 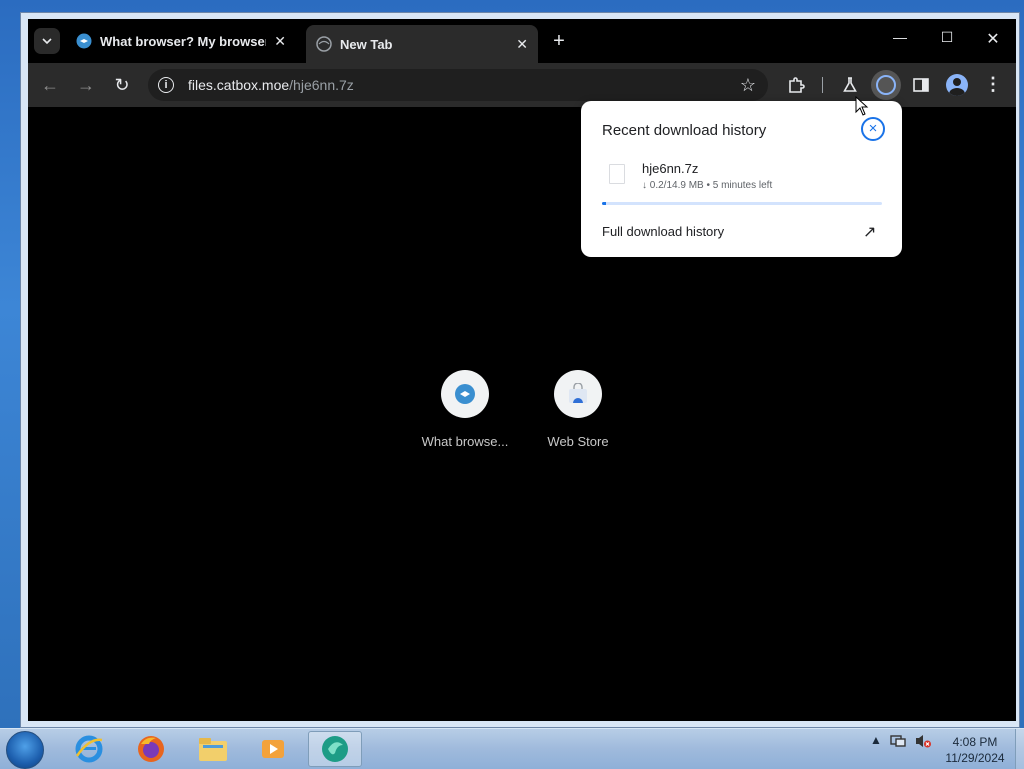 I want to click on open-external-icon: ↗, so click(x=869, y=232).